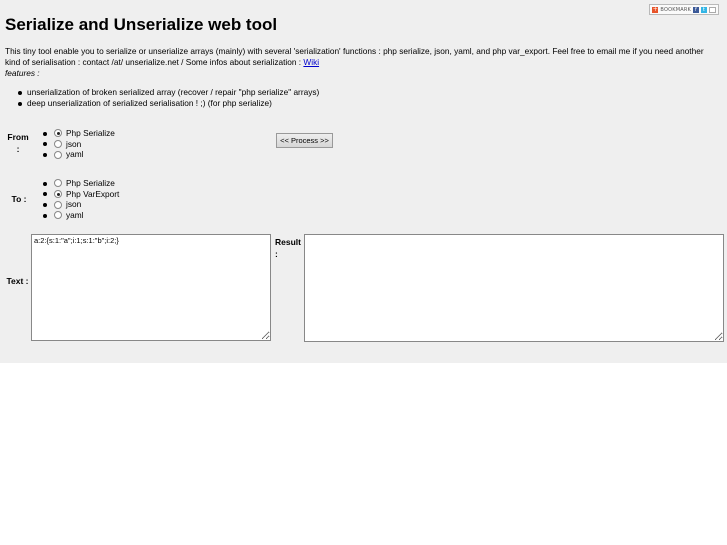 Image resolution: width=727 pixels, height=545 pixels. I want to click on from-option-php-serialize: Php Serialize, so click(57, 133).